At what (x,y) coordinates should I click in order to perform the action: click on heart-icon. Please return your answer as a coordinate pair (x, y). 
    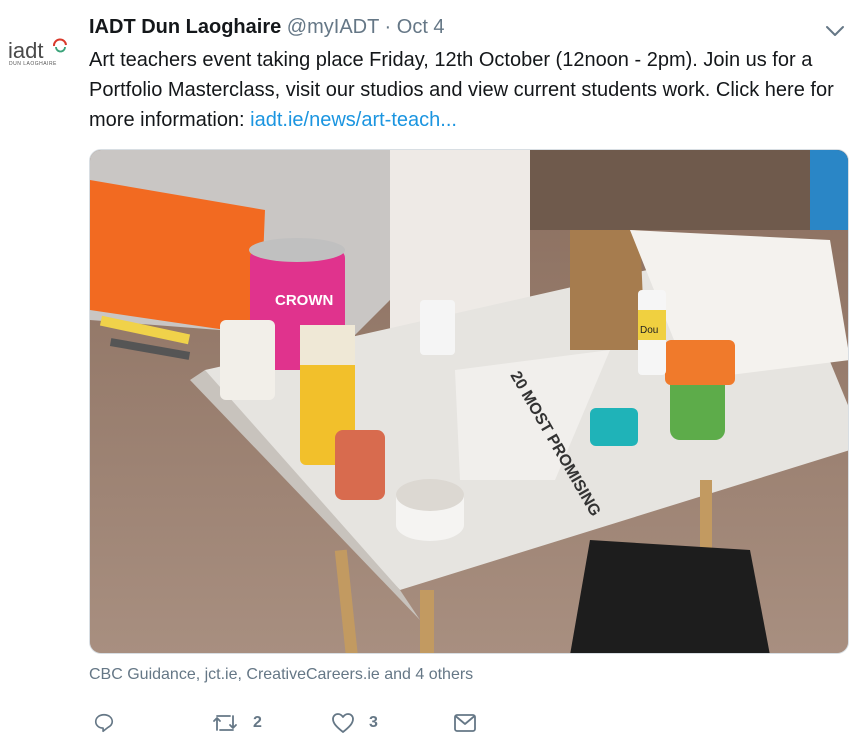
    Looking at the image, I should click on (343, 723).